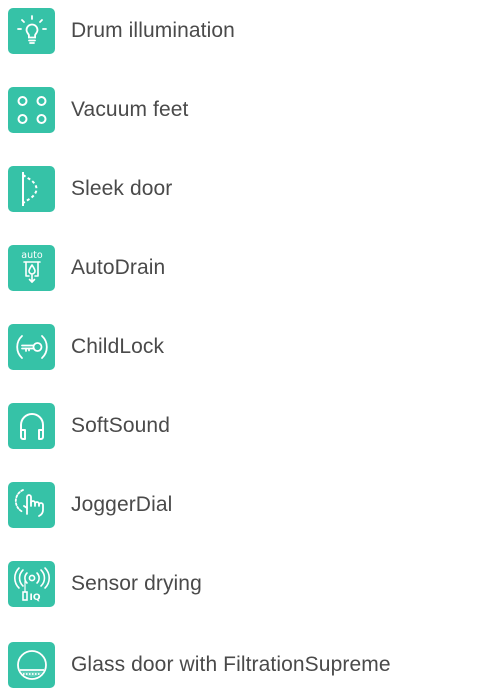  I want to click on feature-label: AutoDrain, so click(118, 267).